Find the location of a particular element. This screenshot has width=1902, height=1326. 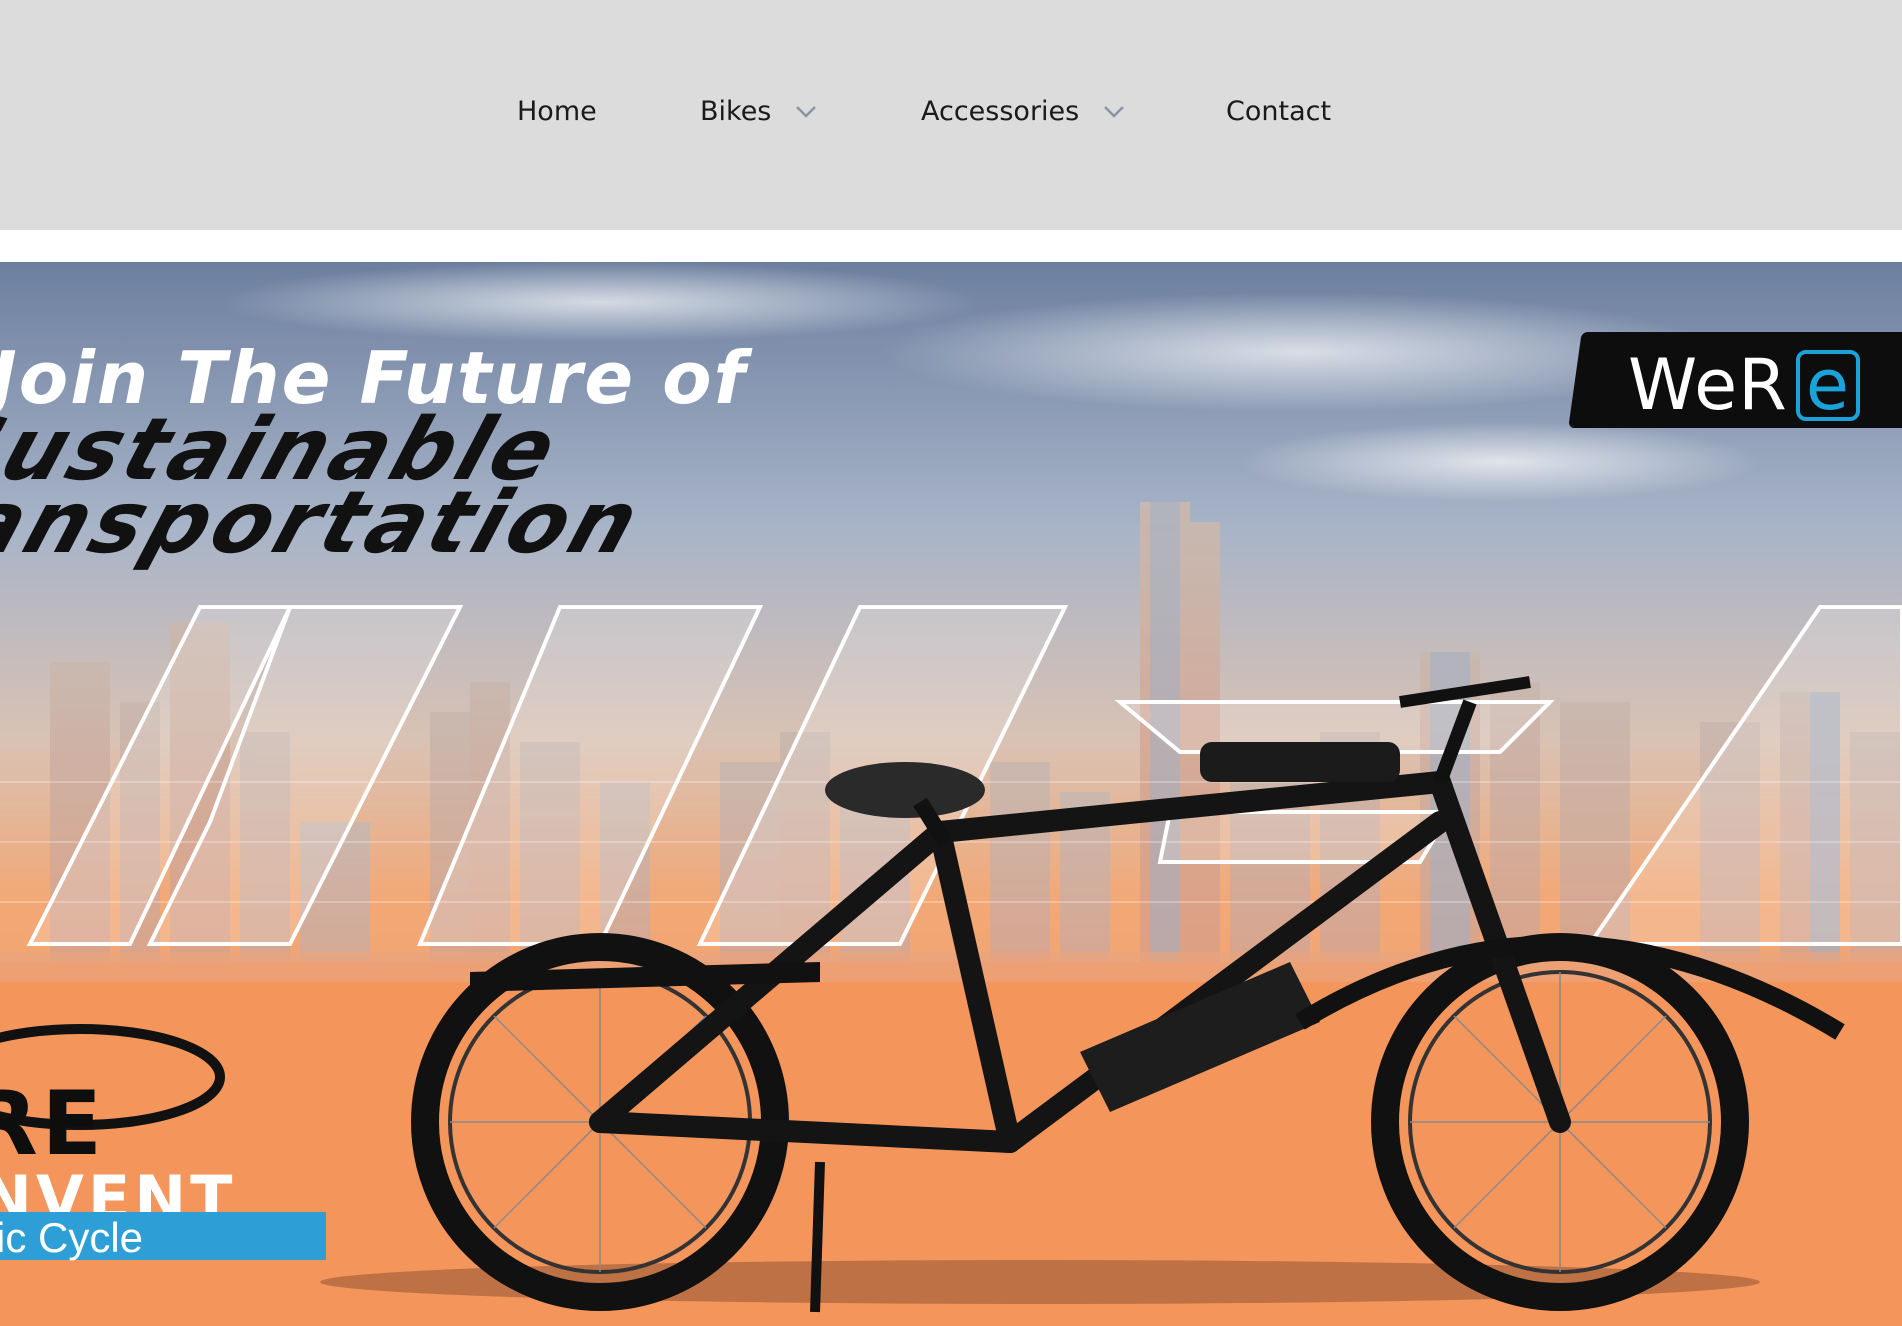

nav-contact-link: Contact is located at coordinates (1278, 111).